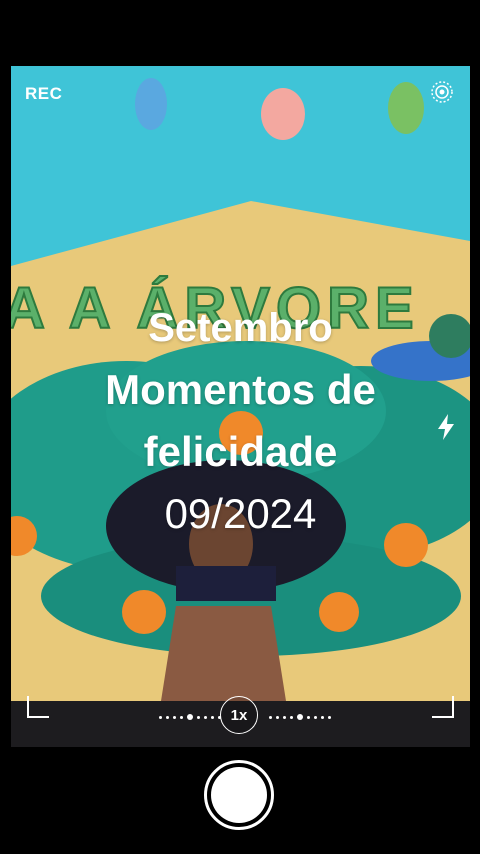 This screenshot has height=854, width=480. I want to click on overlay-title-line2: Momentos de, so click(240, 389).